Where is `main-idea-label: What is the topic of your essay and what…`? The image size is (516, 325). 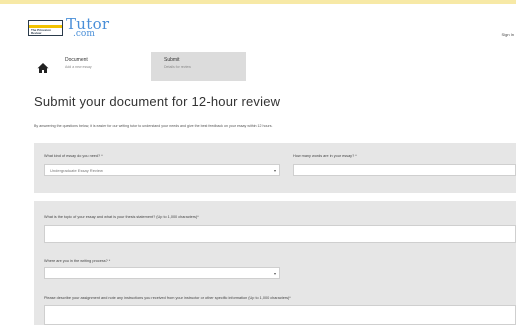 main-idea-label: What is the topic of your essay and what… is located at coordinates (121, 217).